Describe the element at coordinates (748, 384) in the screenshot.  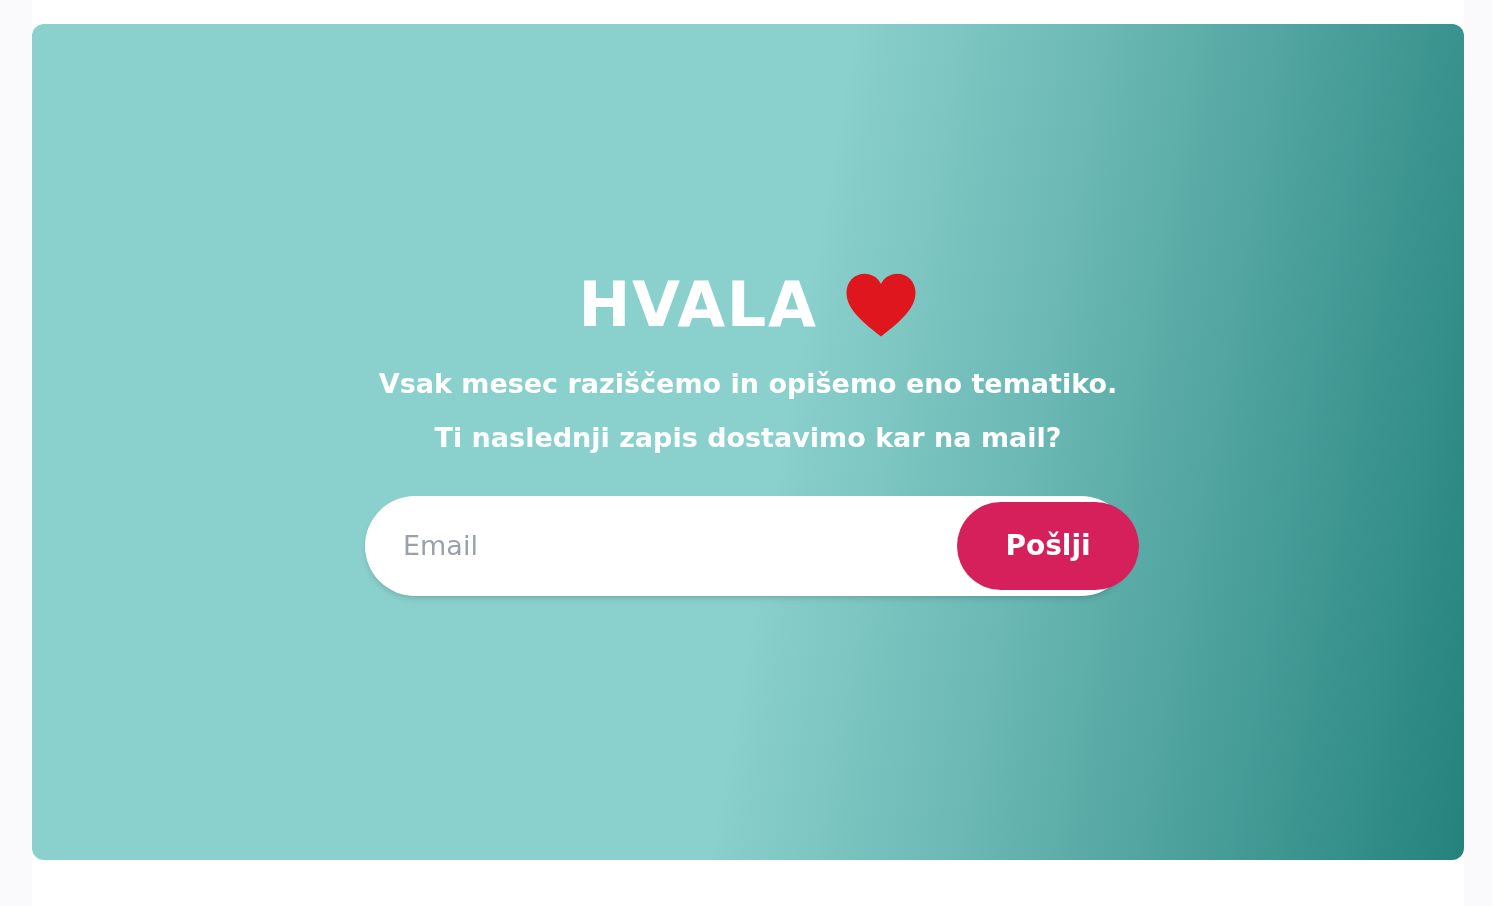
I see `subtitle-line: Vsak mesec raziščemo in opišemo eno tematiko.` at that location.